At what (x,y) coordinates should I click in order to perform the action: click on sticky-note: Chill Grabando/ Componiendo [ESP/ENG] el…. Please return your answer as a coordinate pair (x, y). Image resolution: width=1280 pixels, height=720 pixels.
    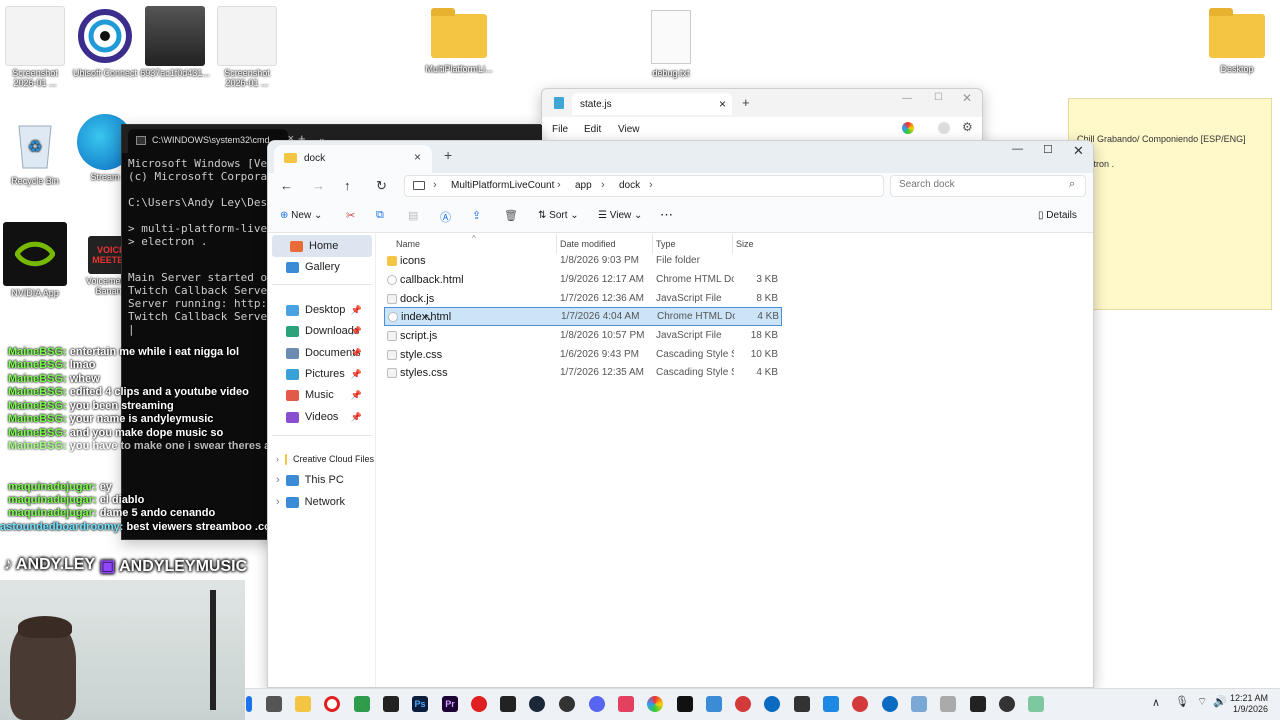
    Looking at the image, I should click on (1170, 204).